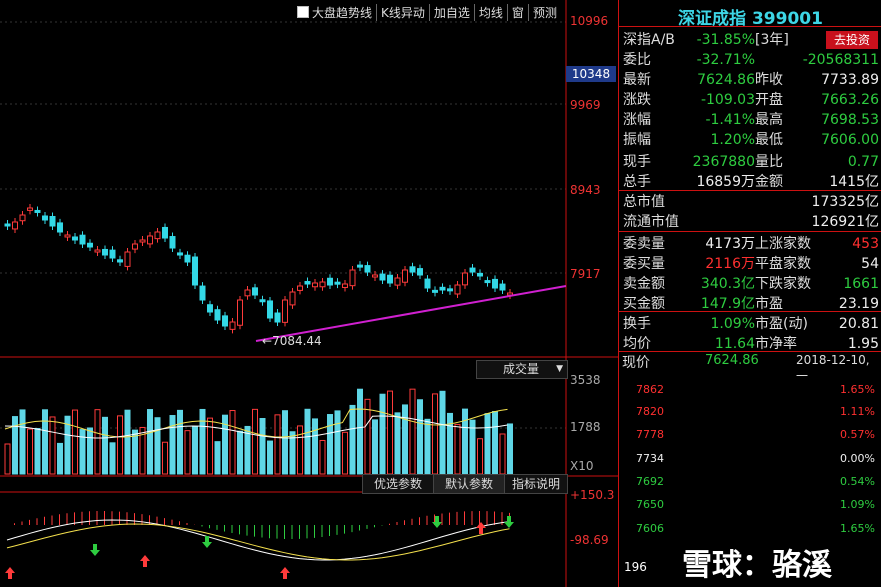 The height and width of the screenshot is (587, 881). Describe the element at coordinates (650, 504) in the screenshot. I see `intraday-price-label: 7650` at that location.